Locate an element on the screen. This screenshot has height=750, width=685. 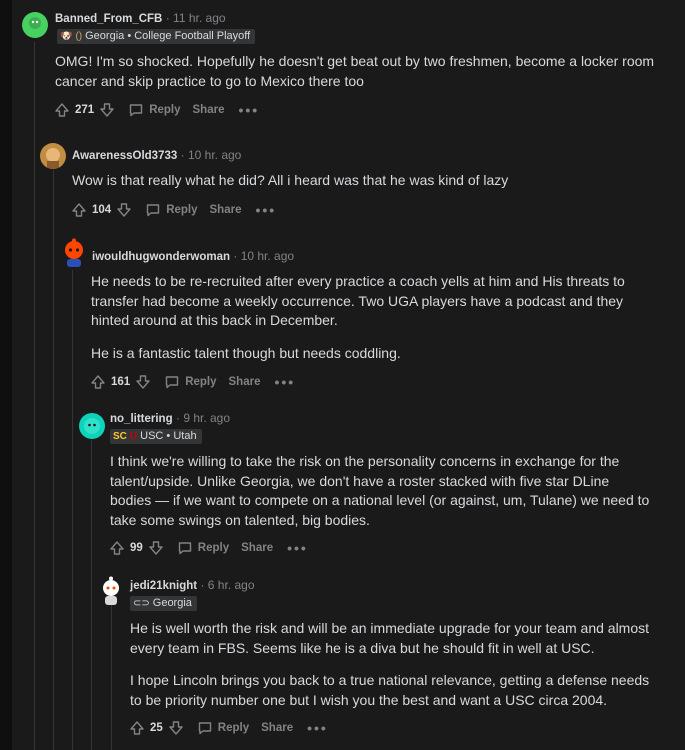
comment-actions: 271 Reply Share ••• is located at coordinates (156, 110).